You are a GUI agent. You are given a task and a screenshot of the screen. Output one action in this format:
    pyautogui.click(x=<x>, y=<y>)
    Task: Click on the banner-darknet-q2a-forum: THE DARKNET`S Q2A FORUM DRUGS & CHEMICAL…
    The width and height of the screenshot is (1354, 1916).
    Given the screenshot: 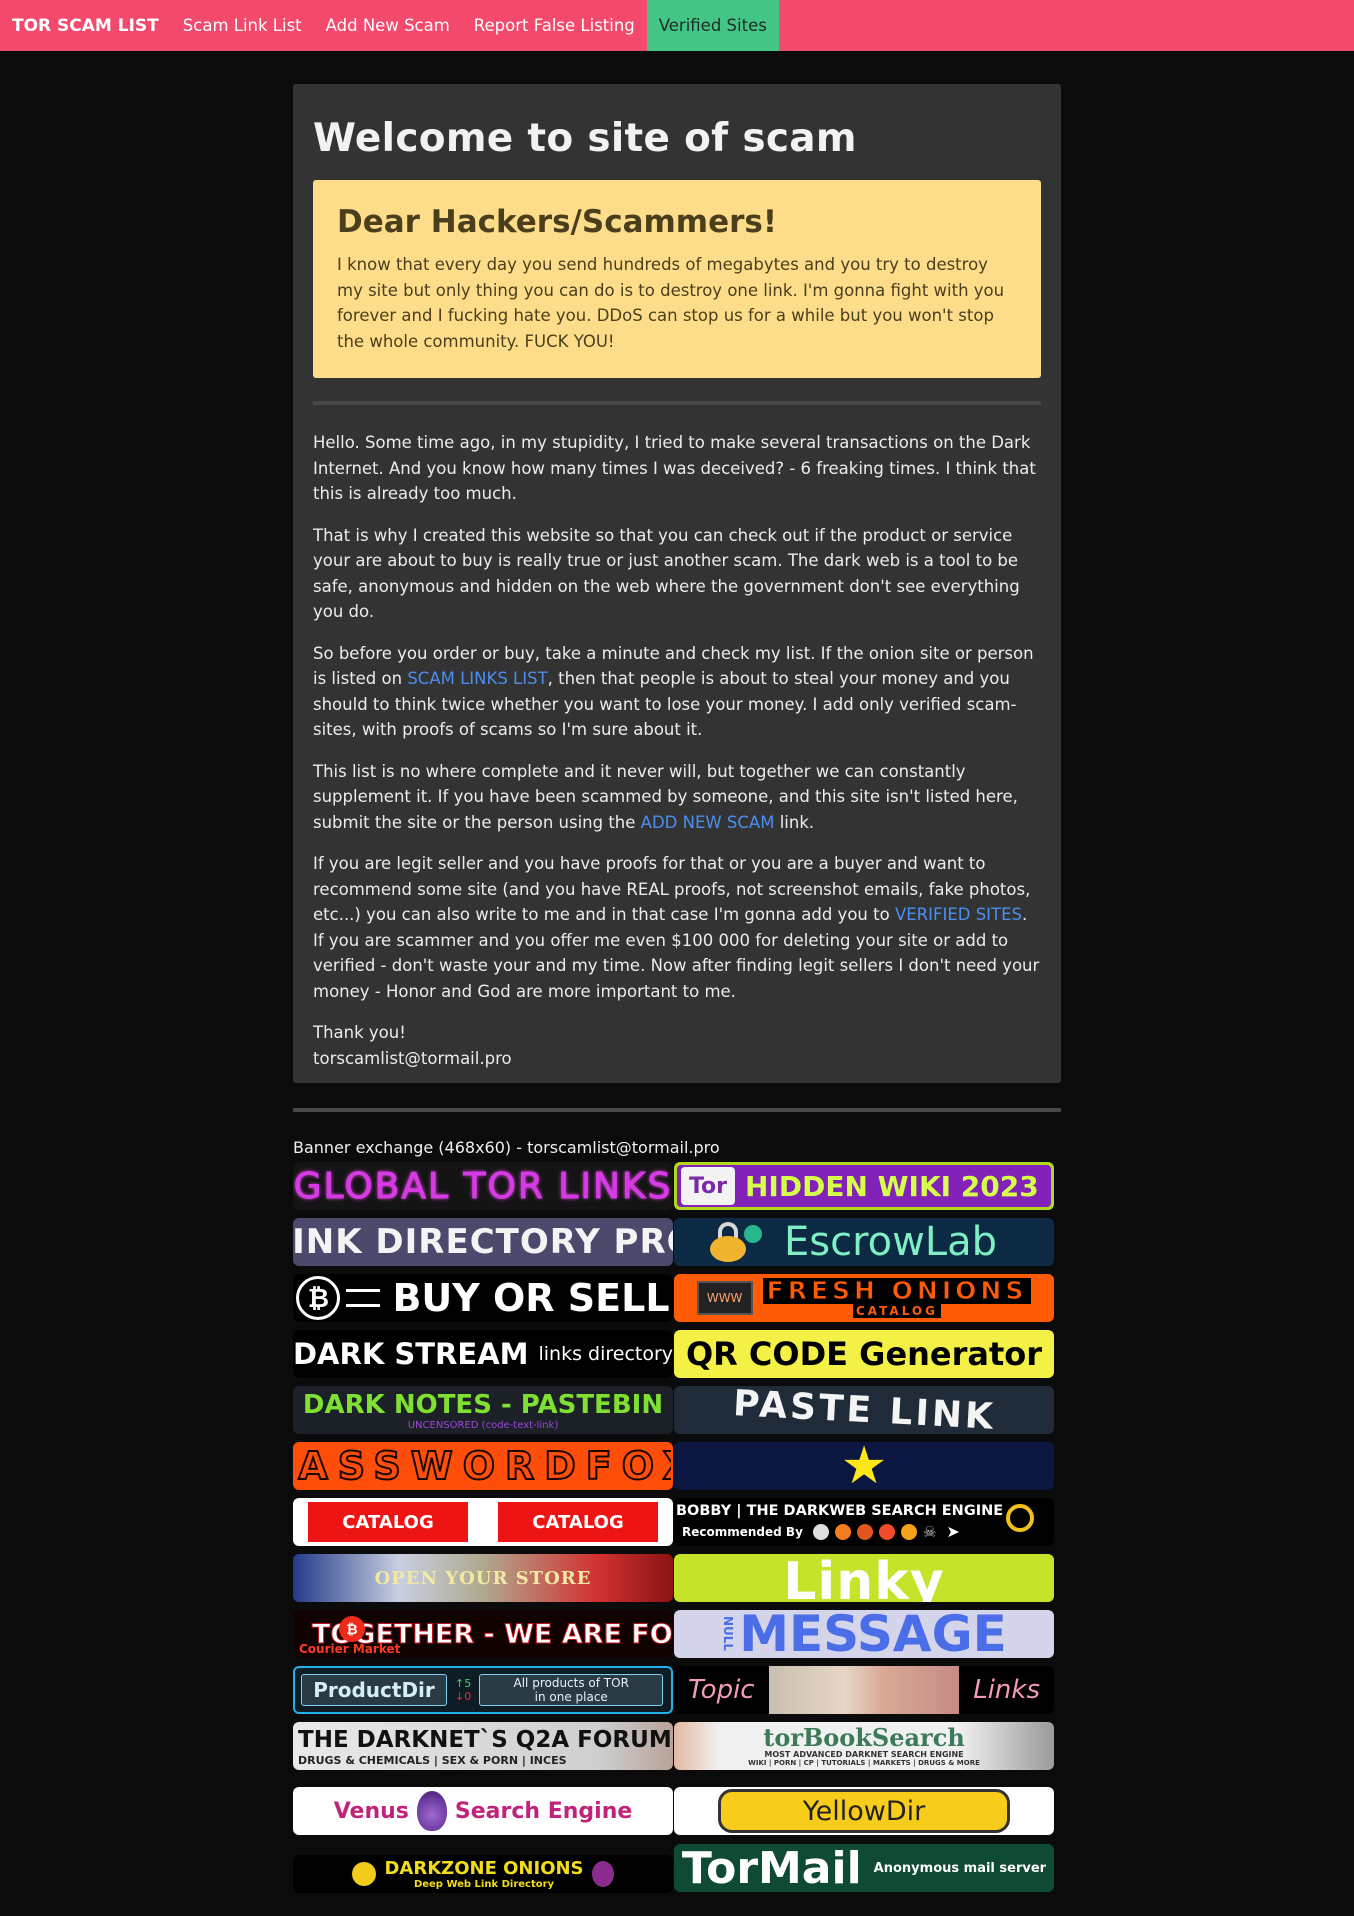 What is the action you would take?
    pyautogui.click(x=483, y=1746)
    